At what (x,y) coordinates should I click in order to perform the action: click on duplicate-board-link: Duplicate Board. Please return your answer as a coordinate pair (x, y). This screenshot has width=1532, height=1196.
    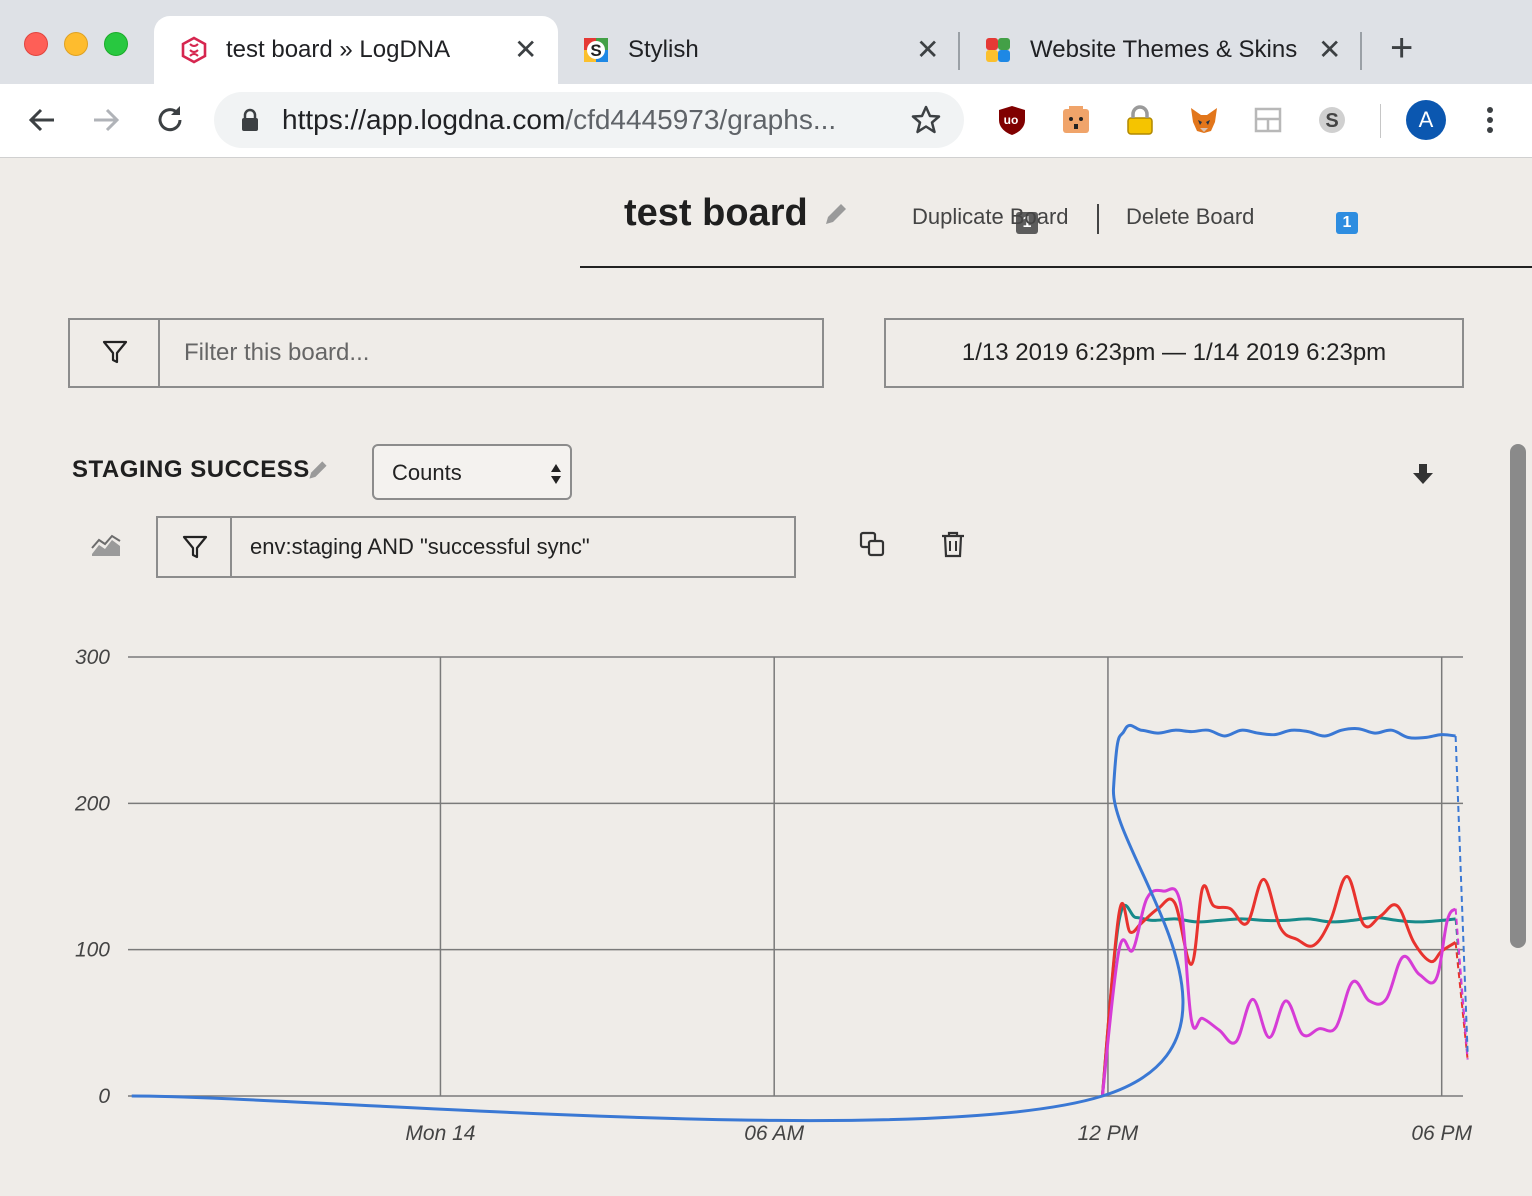
    Looking at the image, I should click on (990, 217).